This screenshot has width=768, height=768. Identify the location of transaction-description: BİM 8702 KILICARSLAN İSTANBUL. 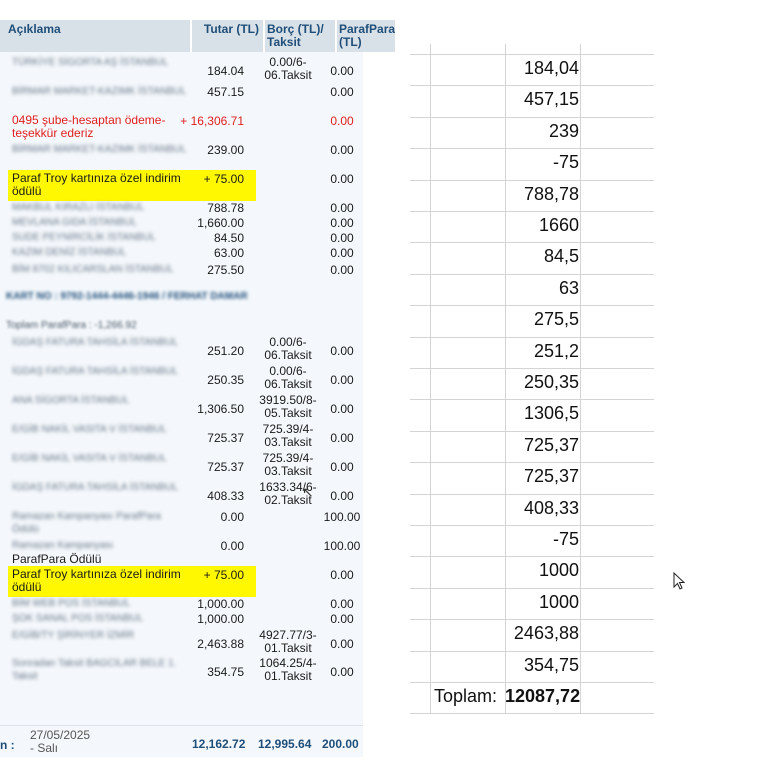
(93, 269).